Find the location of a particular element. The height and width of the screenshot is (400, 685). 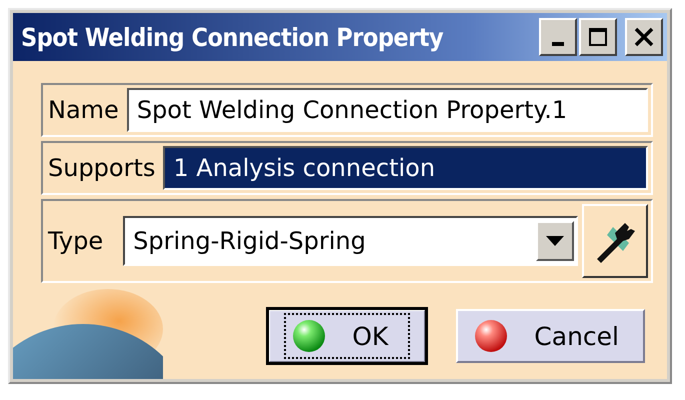

supports-label: Supports is located at coordinates (101, 168).